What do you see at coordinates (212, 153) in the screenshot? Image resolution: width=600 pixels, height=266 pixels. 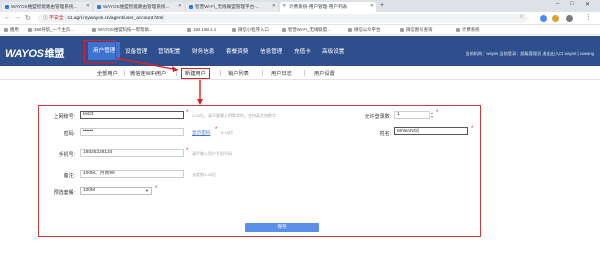 I see `phone-hint: 请手输入用户手机号码` at bounding box center [212, 153].